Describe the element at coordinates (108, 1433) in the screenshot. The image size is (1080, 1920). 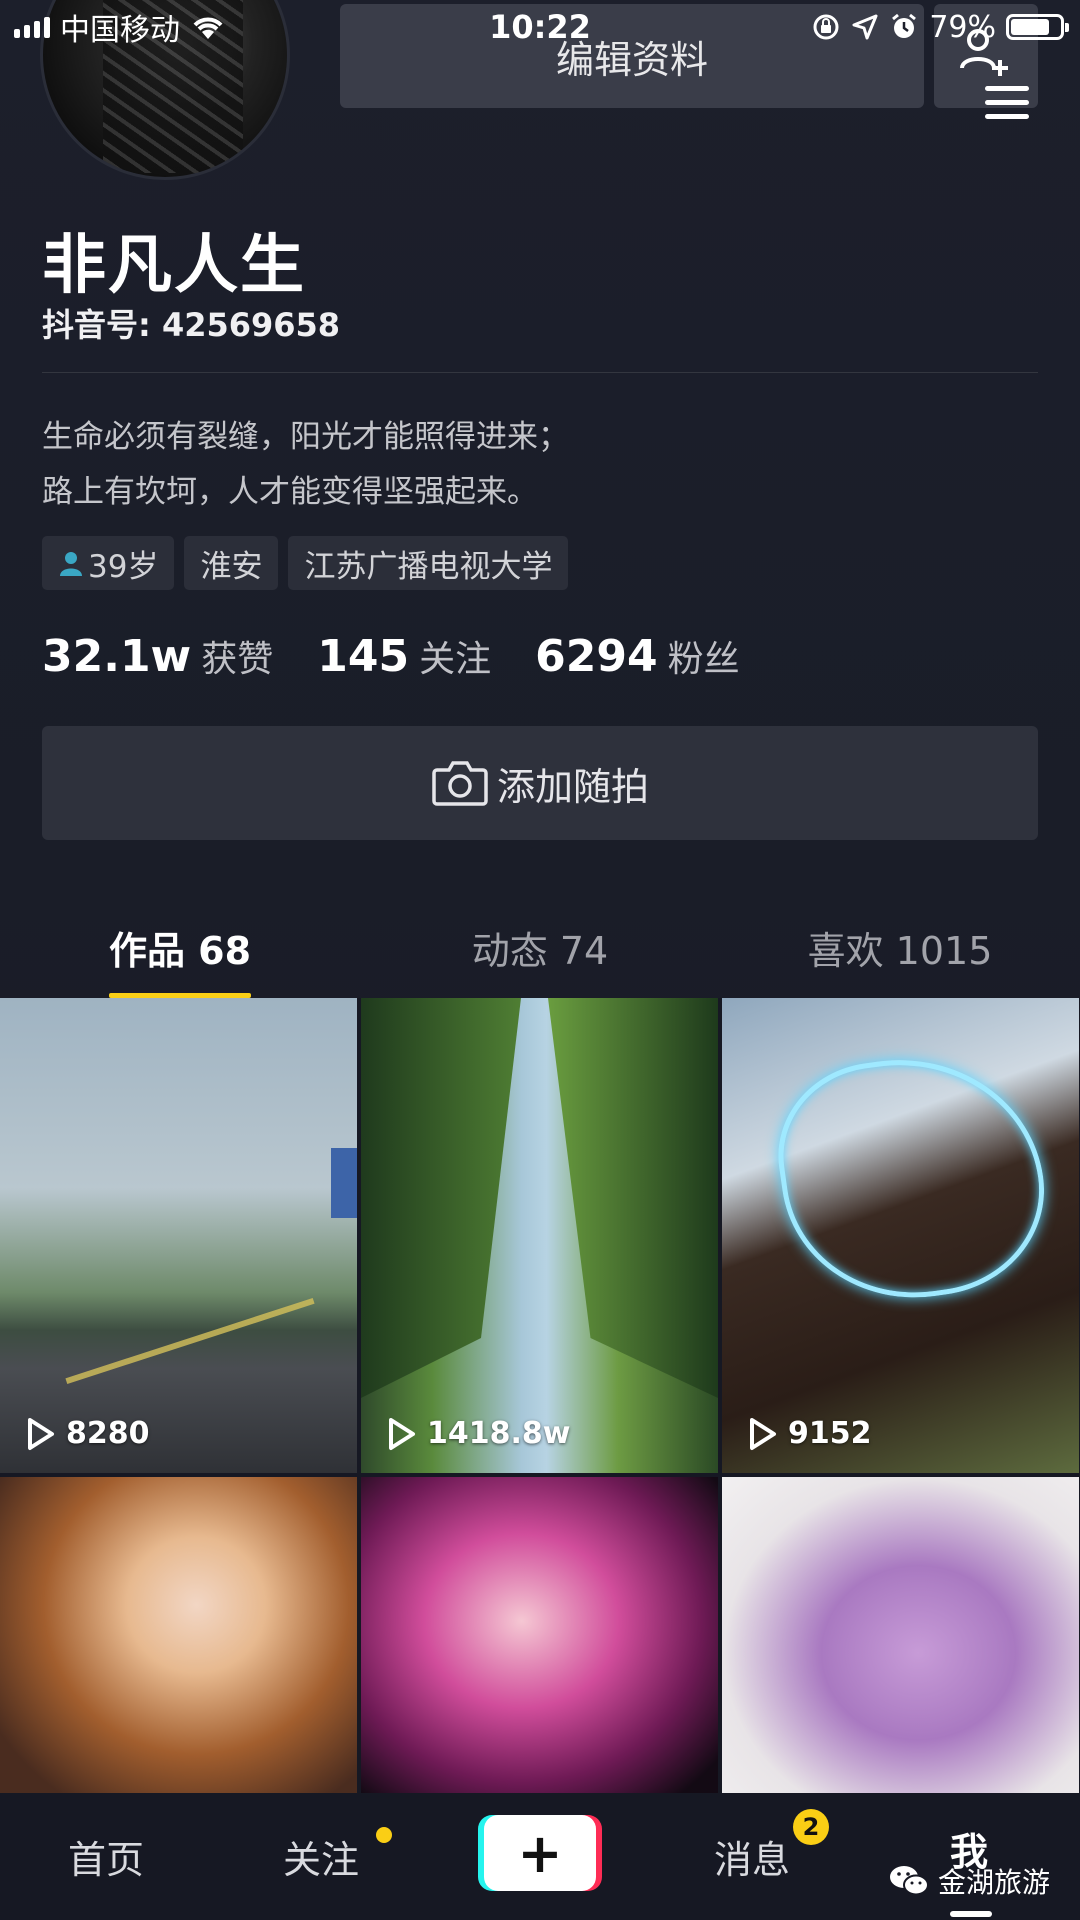
I see `play-count-value: 8280` at that location.